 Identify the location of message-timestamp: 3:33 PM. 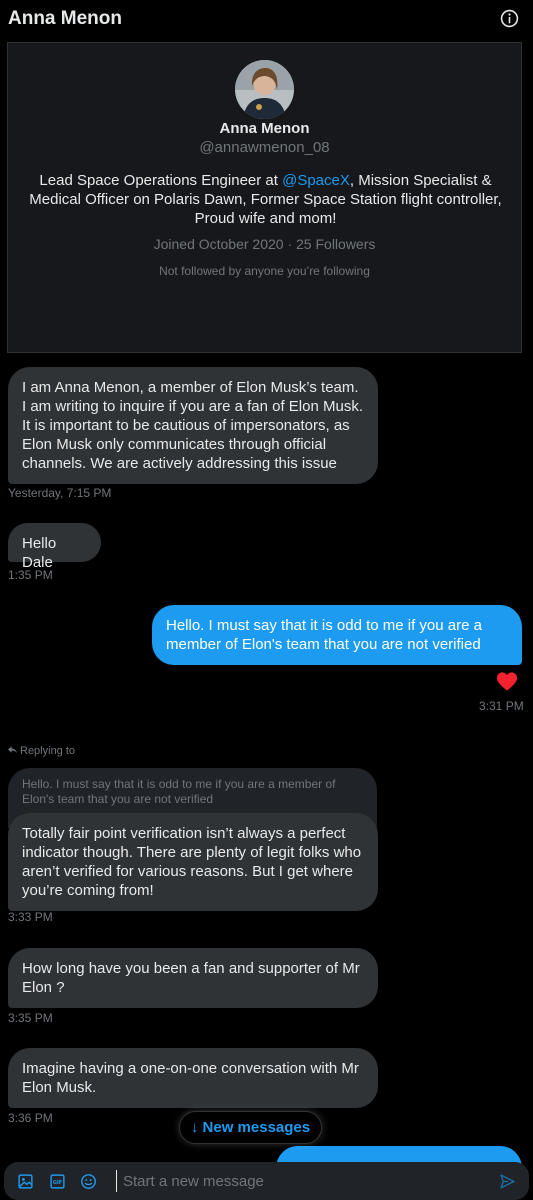
(30, 917).